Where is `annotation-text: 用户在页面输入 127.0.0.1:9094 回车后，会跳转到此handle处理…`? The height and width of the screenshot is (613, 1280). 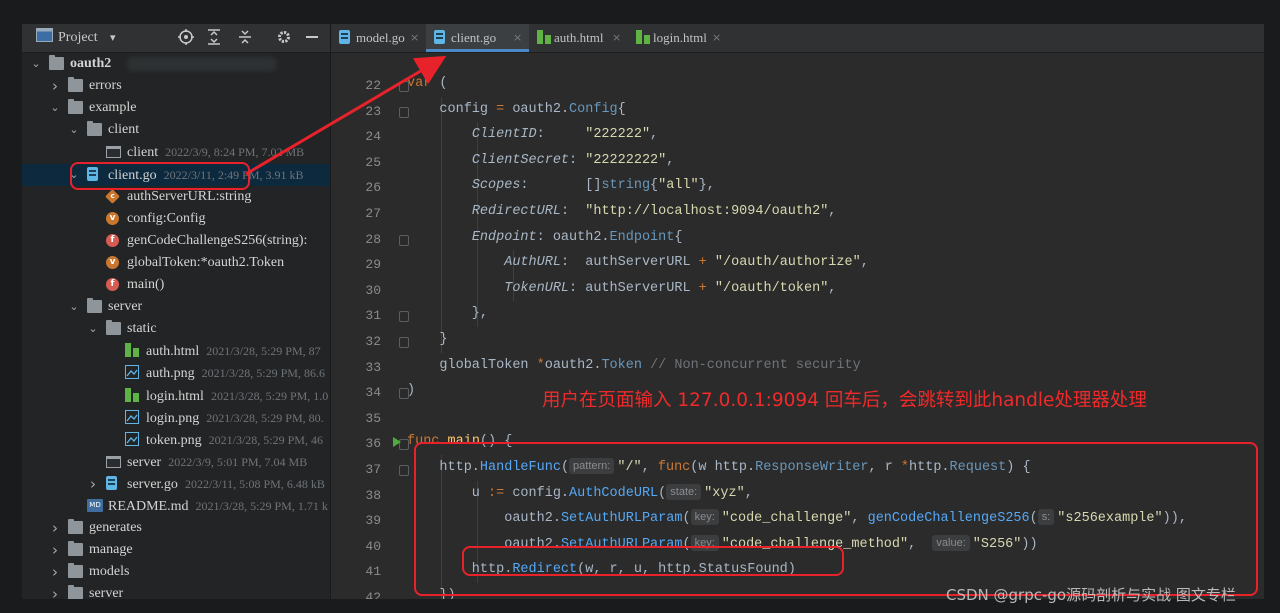
annotation-text: 用户在页面输入 127.0.0.1:9094 回车后，会跳转到此handle处理… is located at coordinates (844, 400).